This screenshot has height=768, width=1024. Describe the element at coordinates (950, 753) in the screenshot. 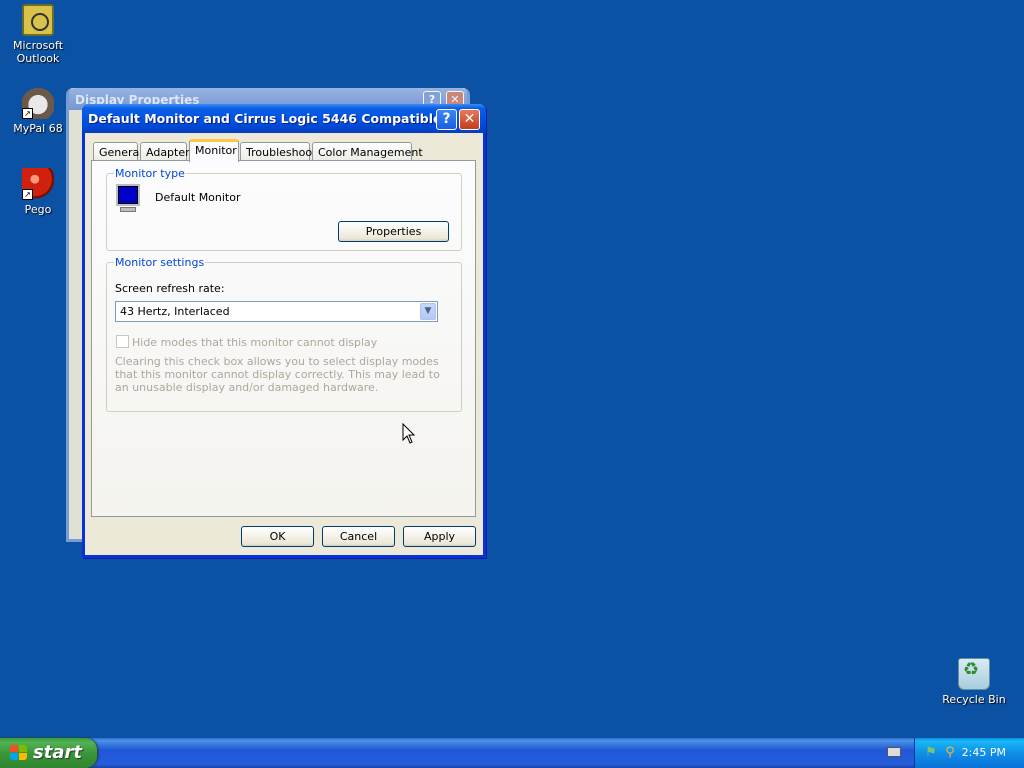

I see `search-icon: ⚲` at that location.